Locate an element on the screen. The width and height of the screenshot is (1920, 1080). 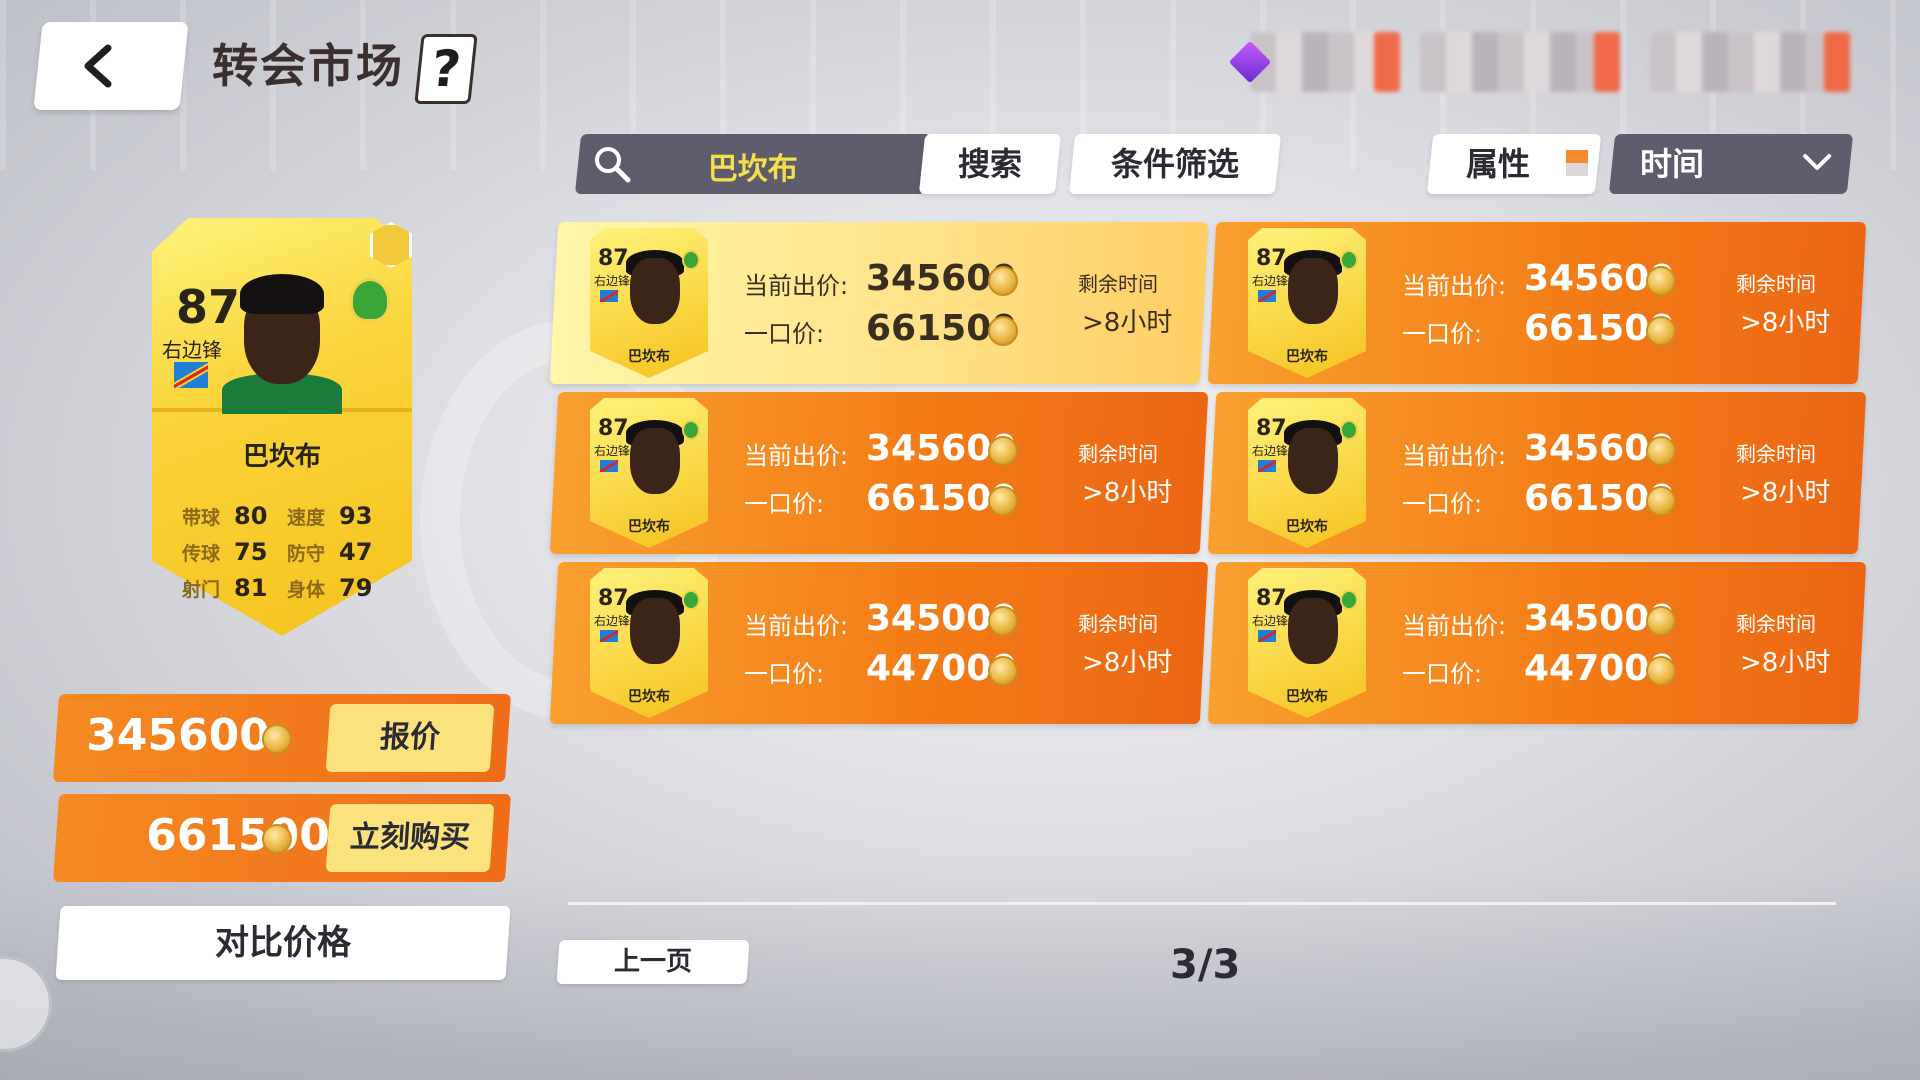
page-title: 转会市场 is located at coordinates (308, 66).